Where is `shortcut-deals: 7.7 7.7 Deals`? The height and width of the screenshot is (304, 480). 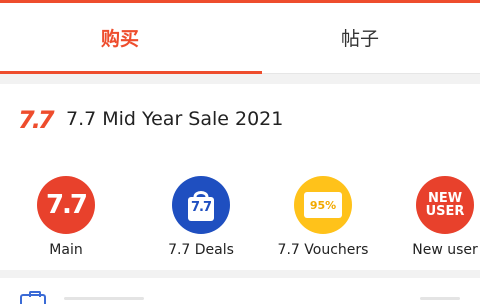 shortcut-deals: 7.7 7.7 Deals is located at coordinates (201, 219).